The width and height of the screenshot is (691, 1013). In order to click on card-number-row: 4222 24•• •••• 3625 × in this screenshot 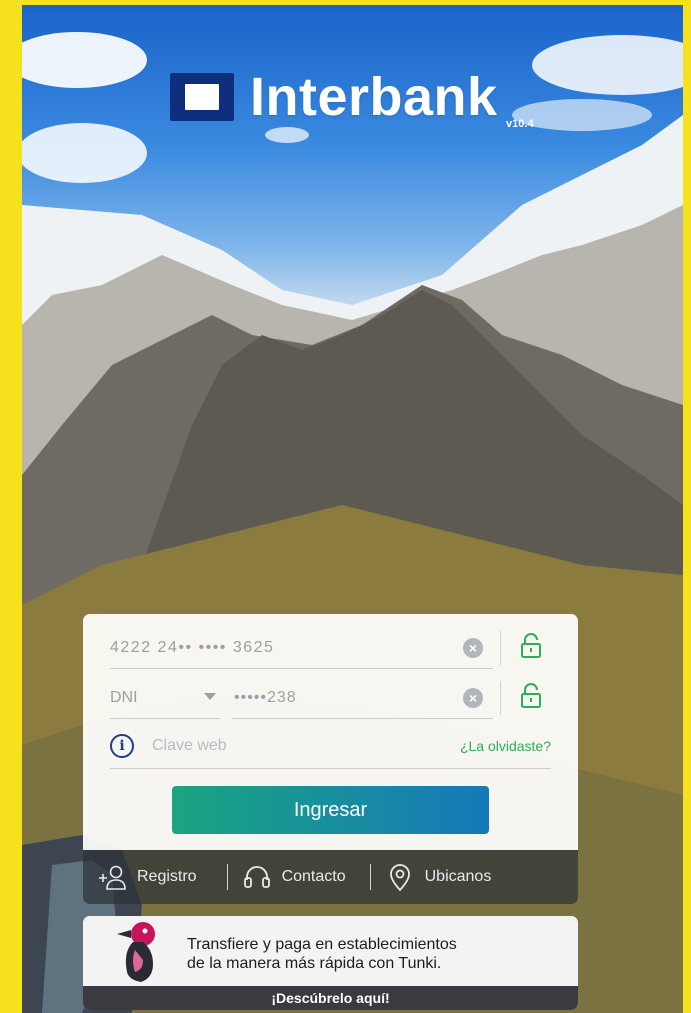, I will do `click(330, 650)`.